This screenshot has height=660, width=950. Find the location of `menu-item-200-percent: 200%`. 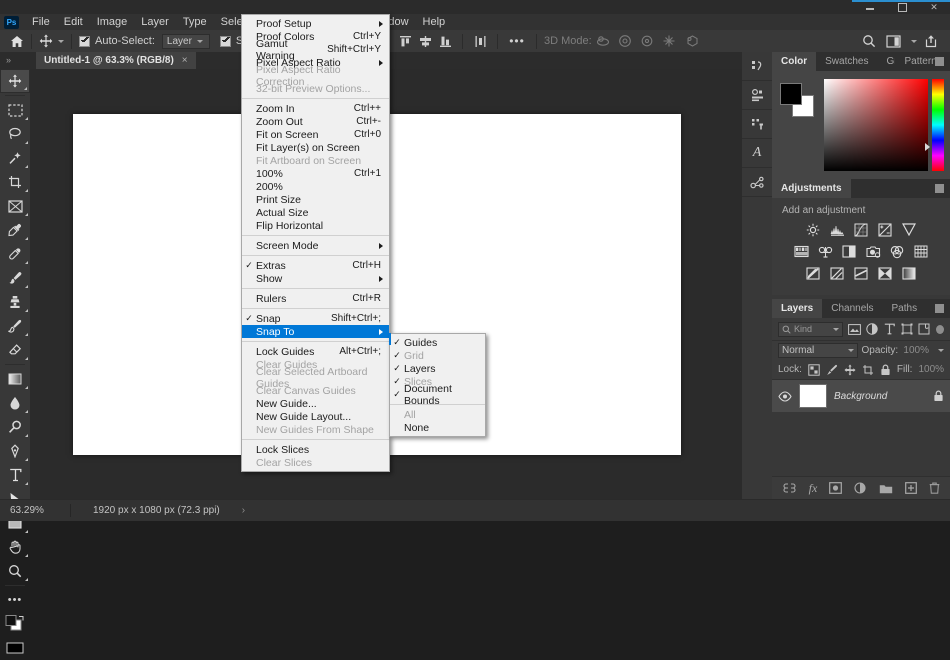

menu-item-200-percent: 200% is located at coordinates (315, 186).